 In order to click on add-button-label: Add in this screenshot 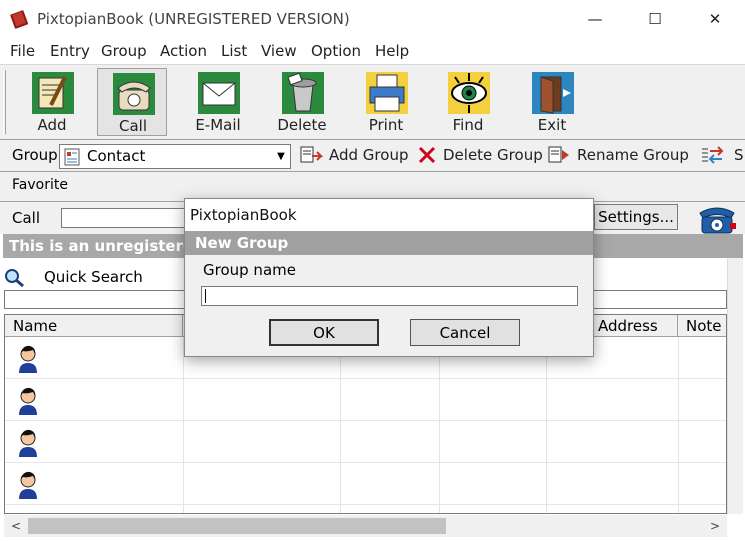, I will do `click(52, 125)`.